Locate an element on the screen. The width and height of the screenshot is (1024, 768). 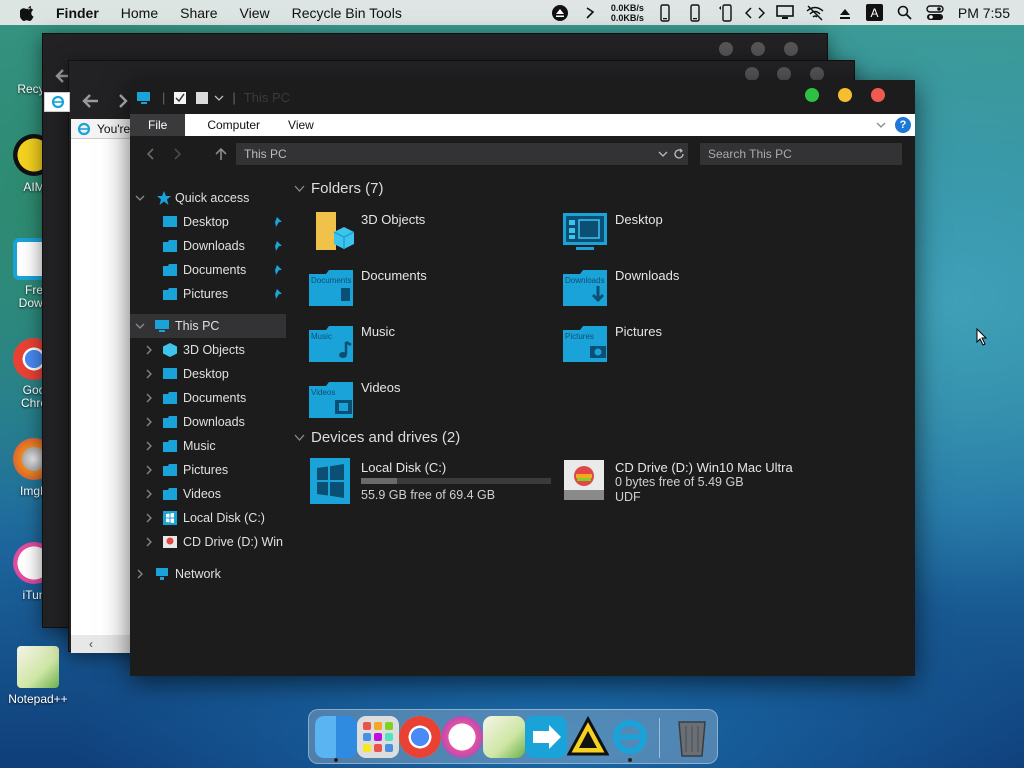
computer-icon is located at coordinates (145, 98).